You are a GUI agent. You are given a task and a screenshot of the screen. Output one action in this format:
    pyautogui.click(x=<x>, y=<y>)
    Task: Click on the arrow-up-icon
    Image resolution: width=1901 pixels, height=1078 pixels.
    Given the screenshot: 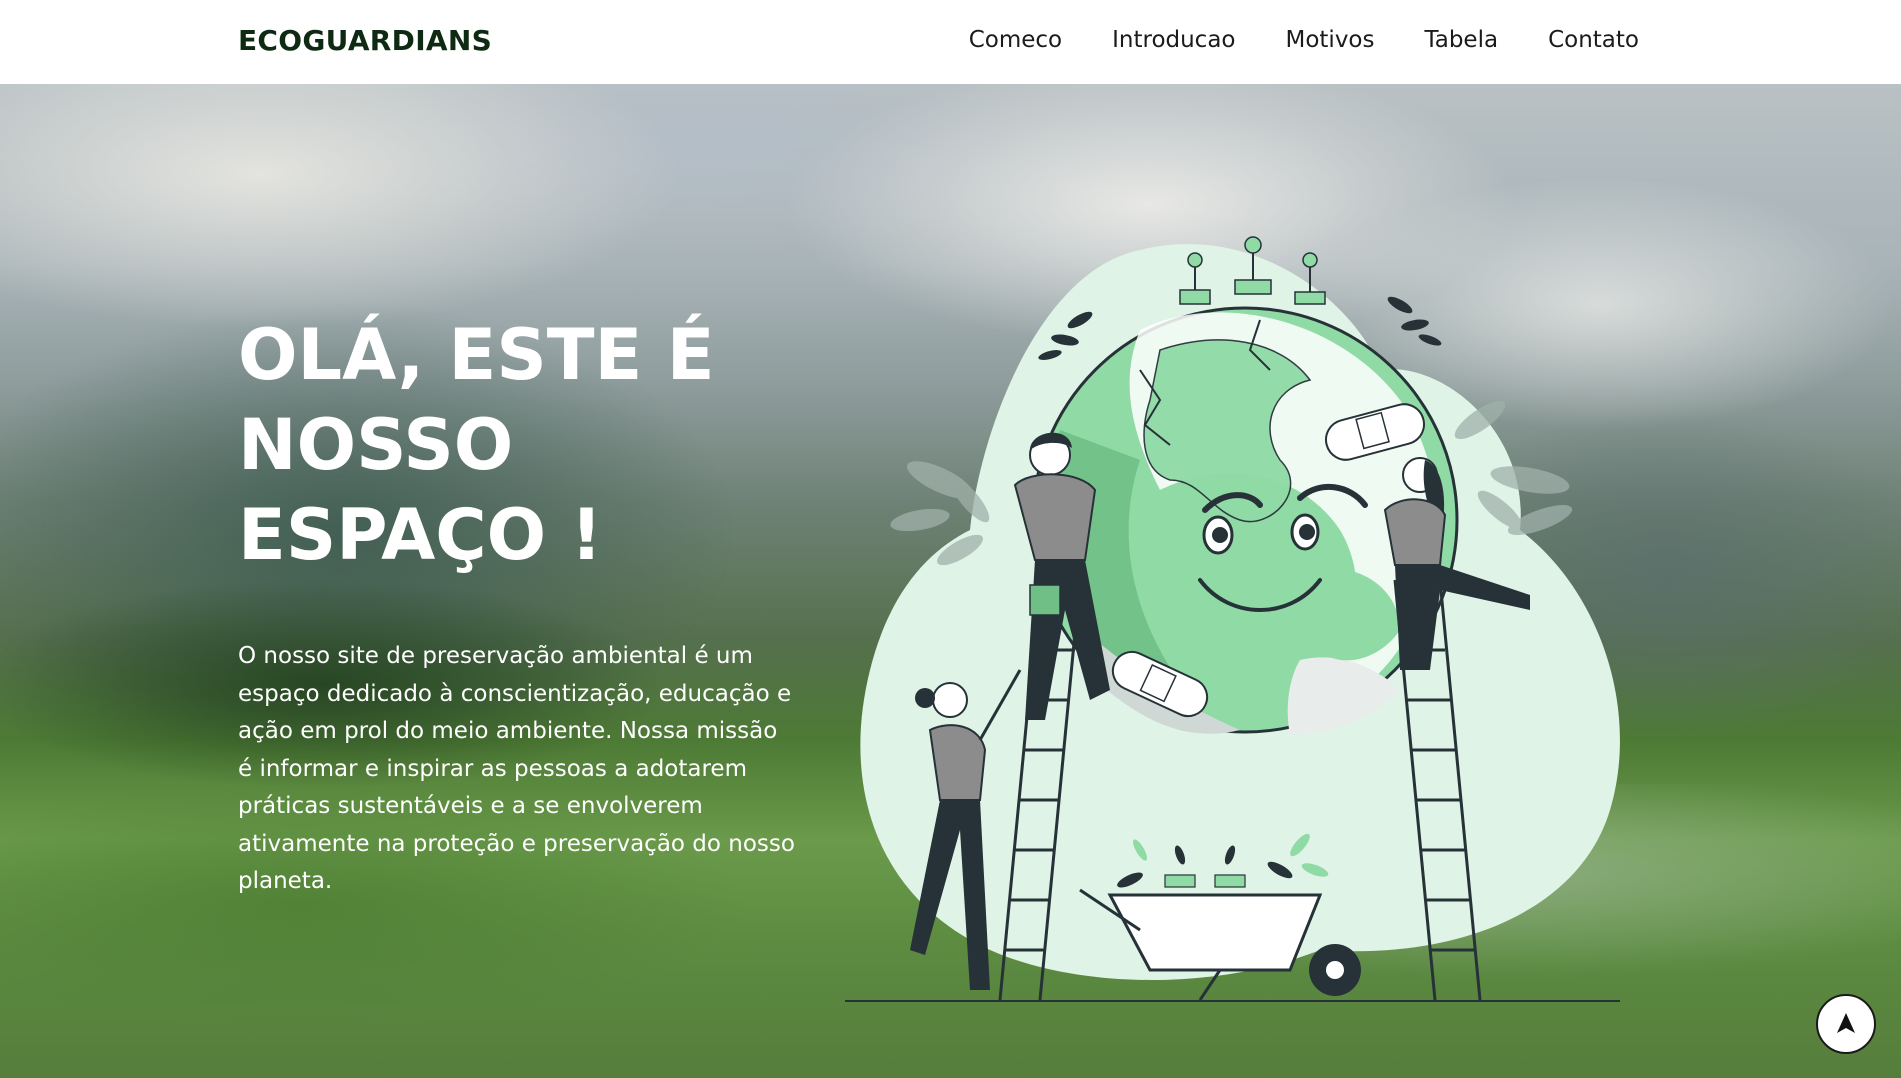 What is the action you would take?
    pyautogui.click(x=1846, y=1024)
    